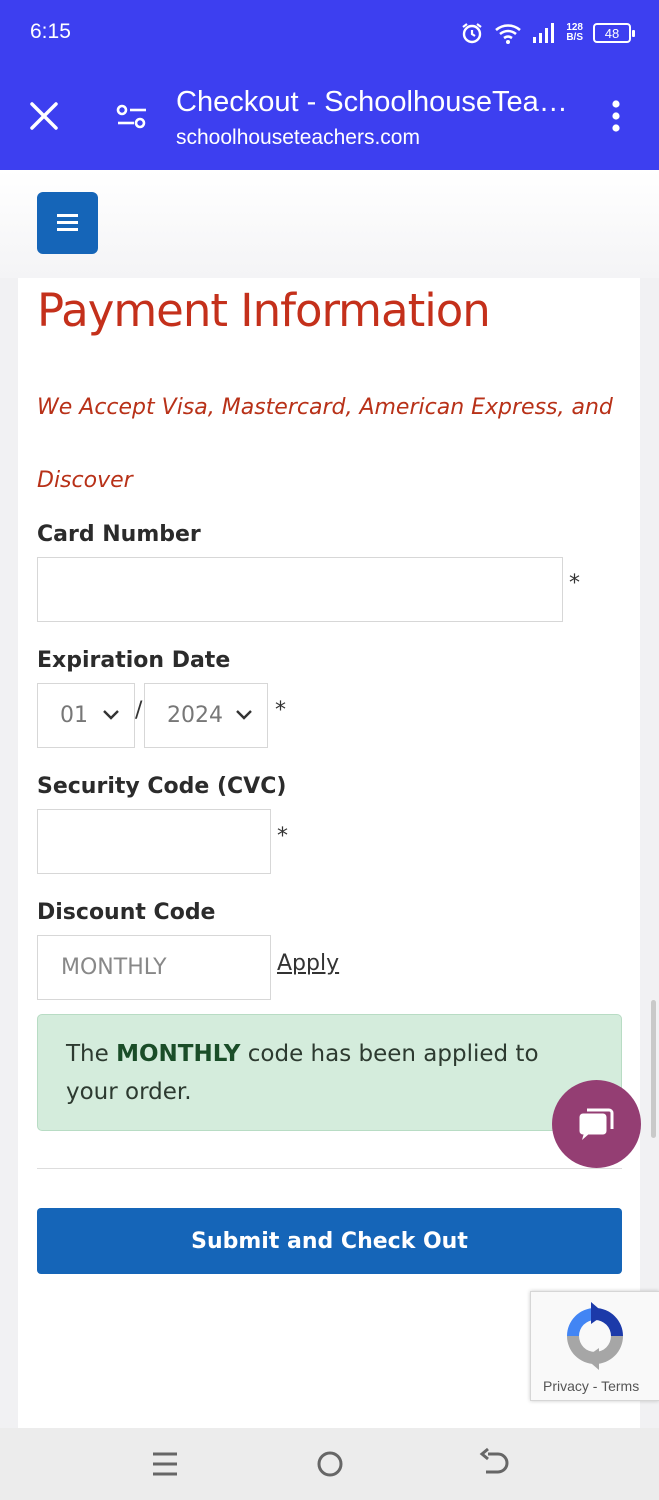 Image resolution: width=659 pixels, height=1500 pixels. What do you see at coordinates (308, 963) in the screenshot?
I see `apply-discount-link: Apply` at bounding box center [308, 963].